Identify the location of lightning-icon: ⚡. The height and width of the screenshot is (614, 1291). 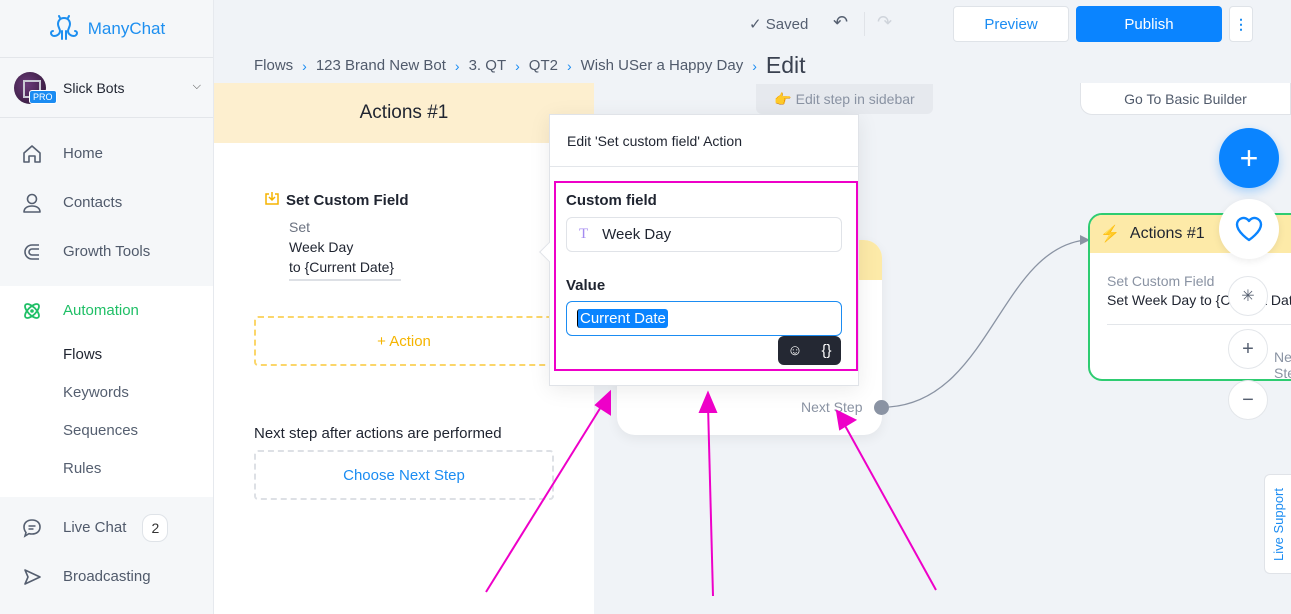
(1110, 234).